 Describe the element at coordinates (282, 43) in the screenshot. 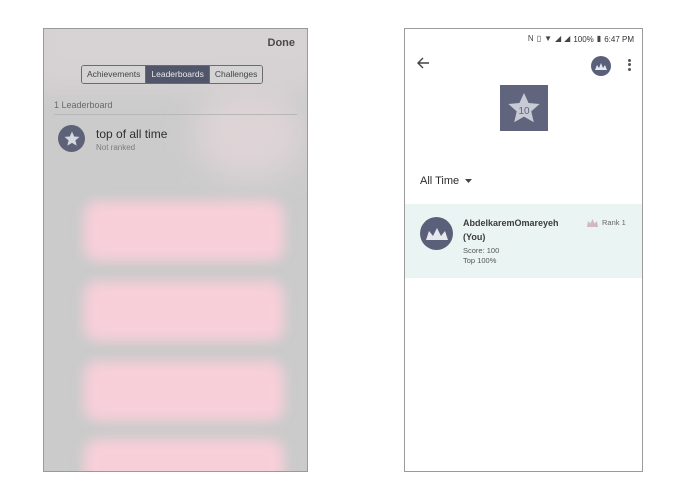

I see `done-button: Done` at that location.